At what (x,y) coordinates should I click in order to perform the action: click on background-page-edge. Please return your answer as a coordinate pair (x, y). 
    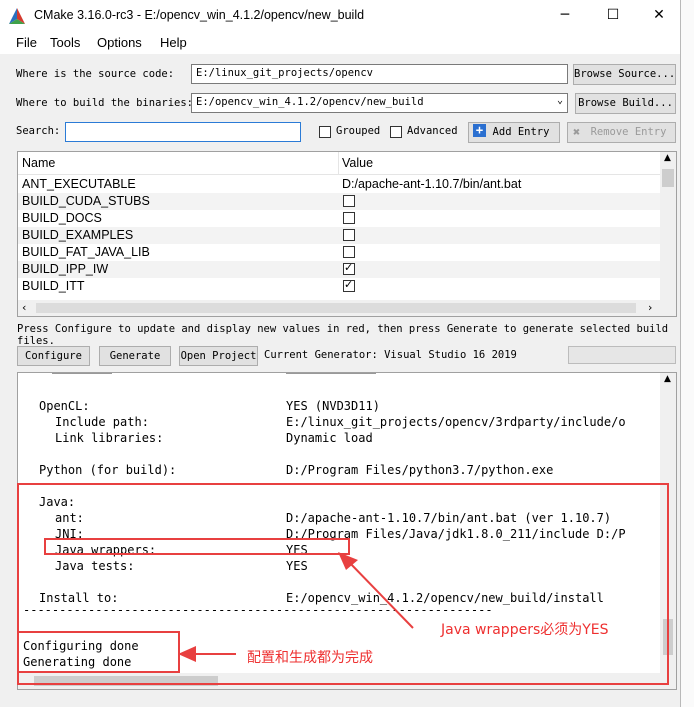
    Looking at the image, I should click on (687, 353).